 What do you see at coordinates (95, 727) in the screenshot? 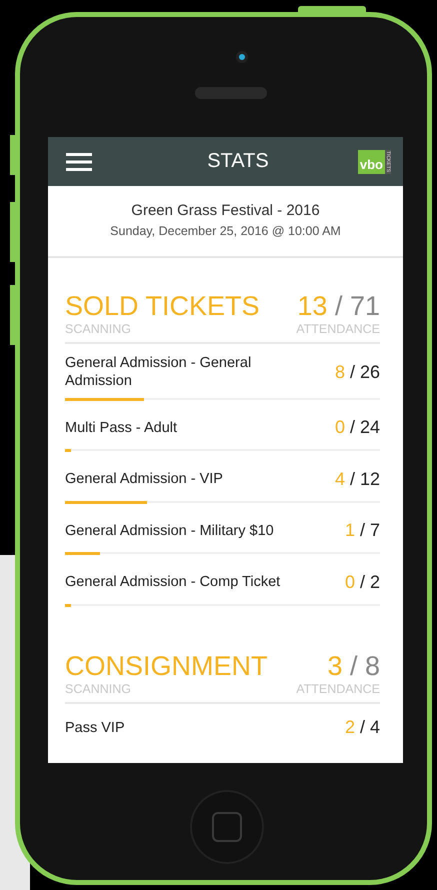
I see `ticket-type-name: Pass VIP` at bounding box center [95, 727].